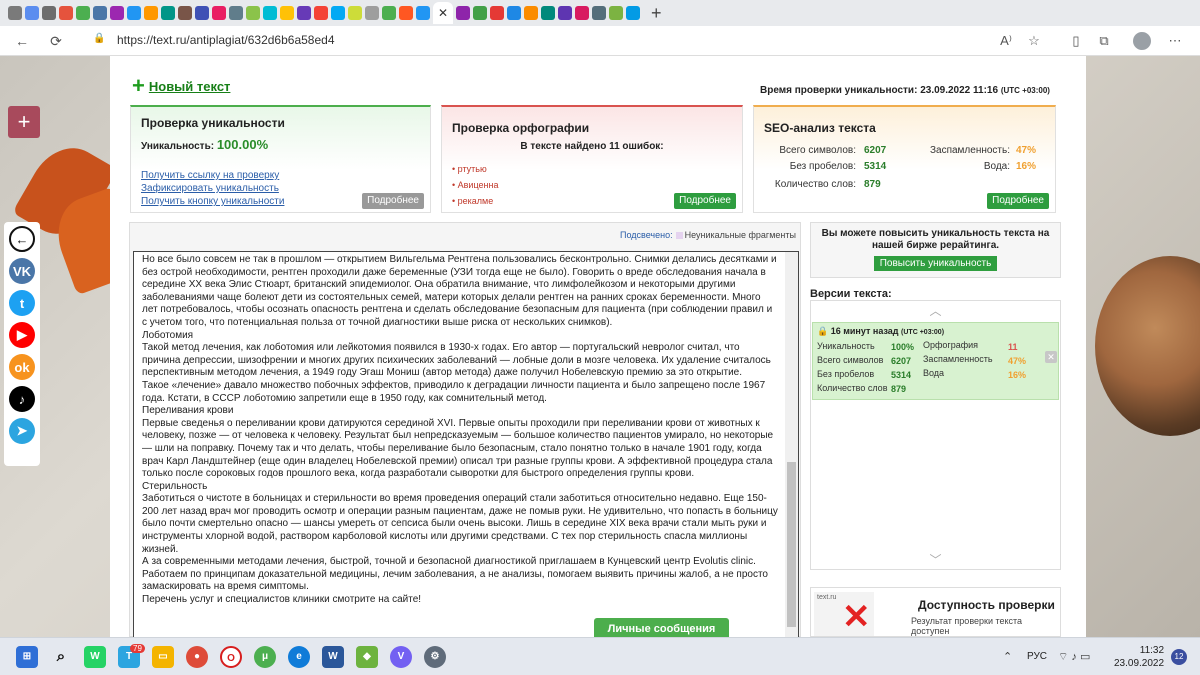  I want to click on browser-menu-icon: ⋯, so click(1175, 41).